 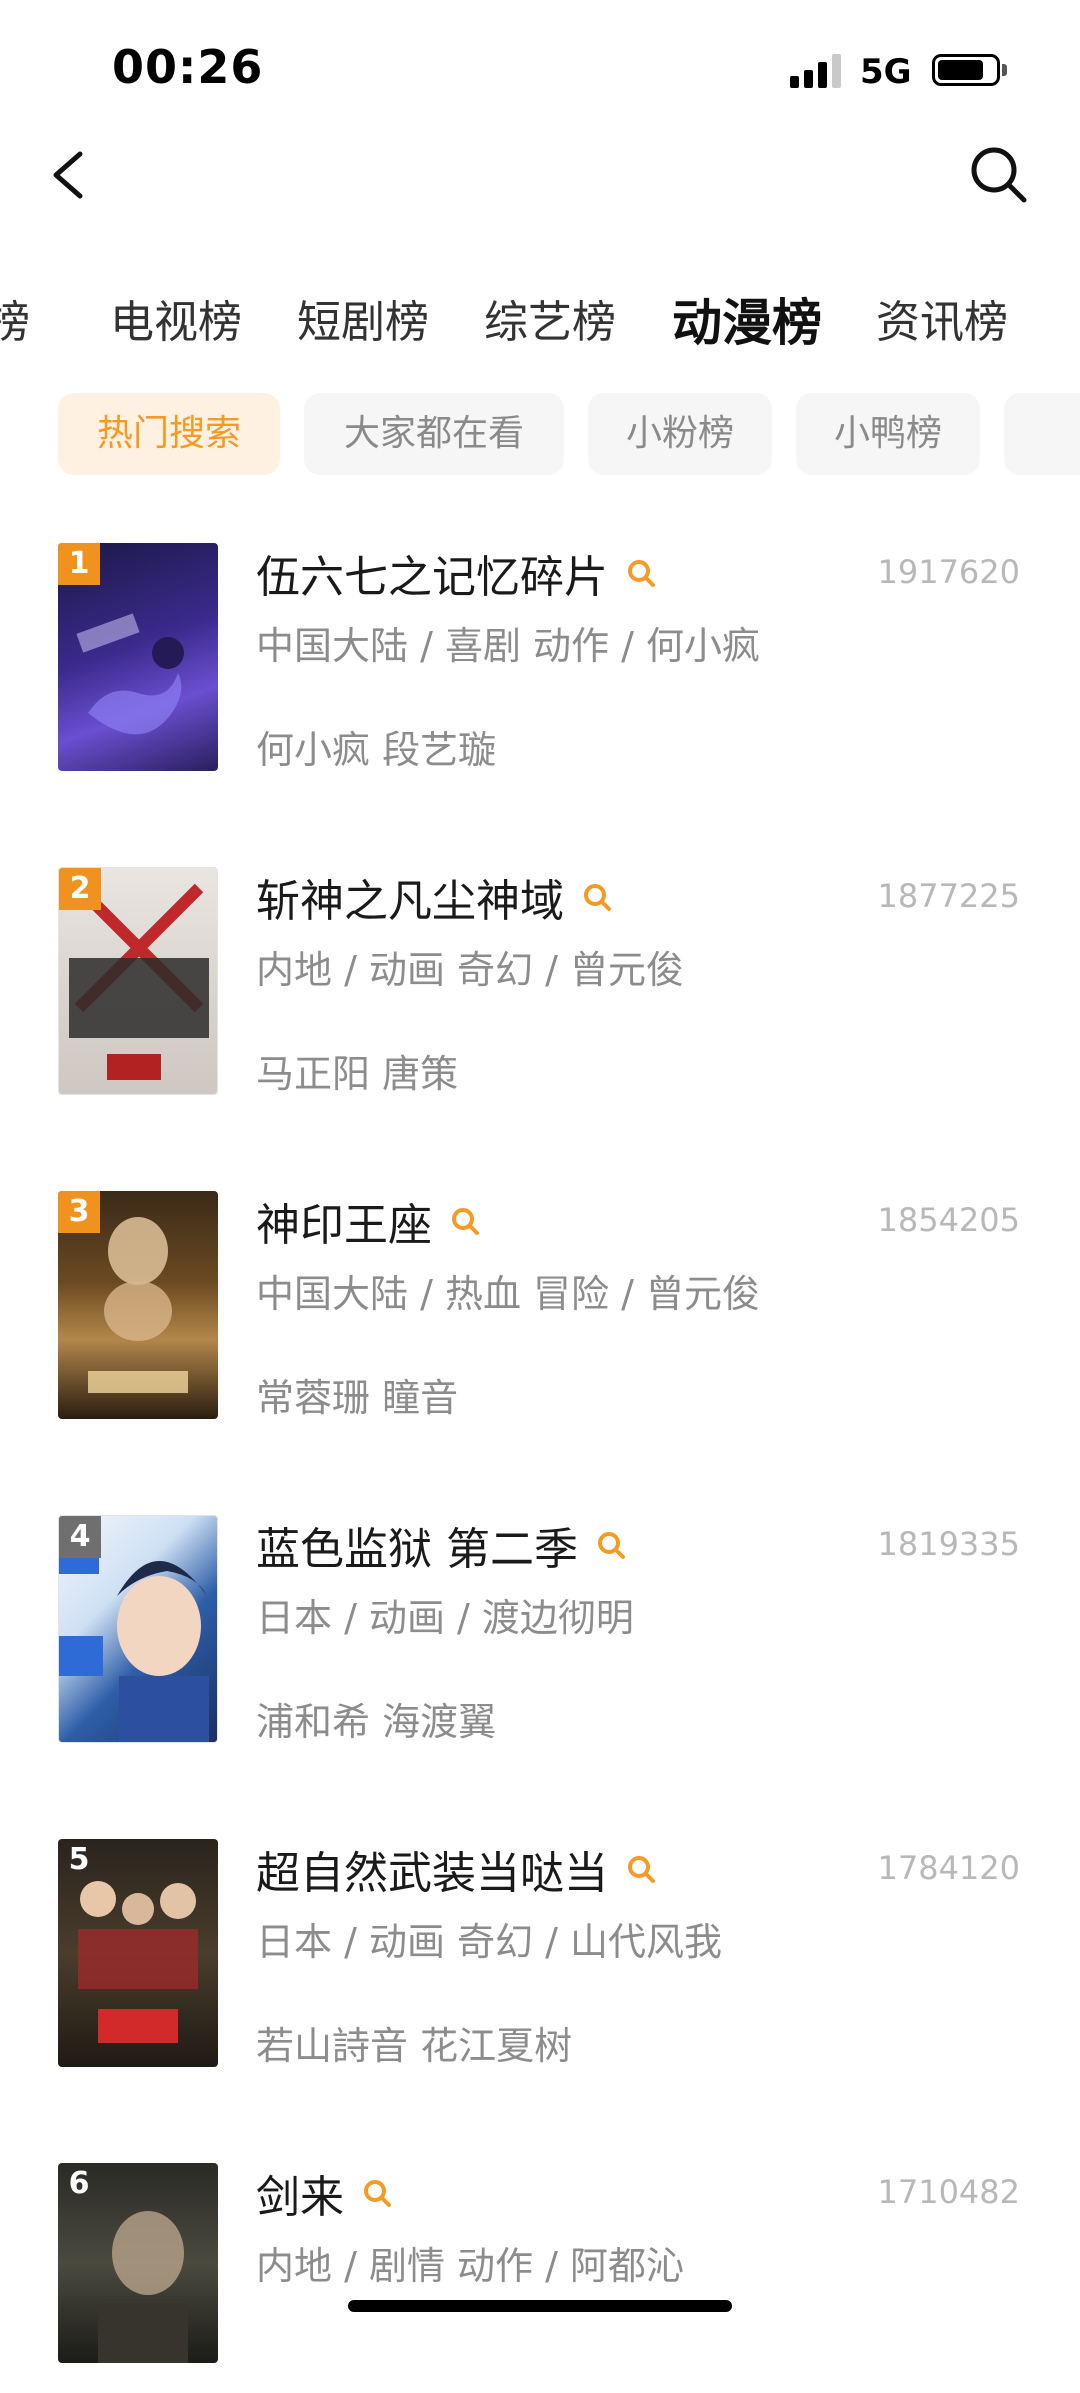 What do you see at coordinates (376, 1722) in the screenshot?
I see `item-cast: 浦和希 海渡翼` at bounding box center [376, 1722].